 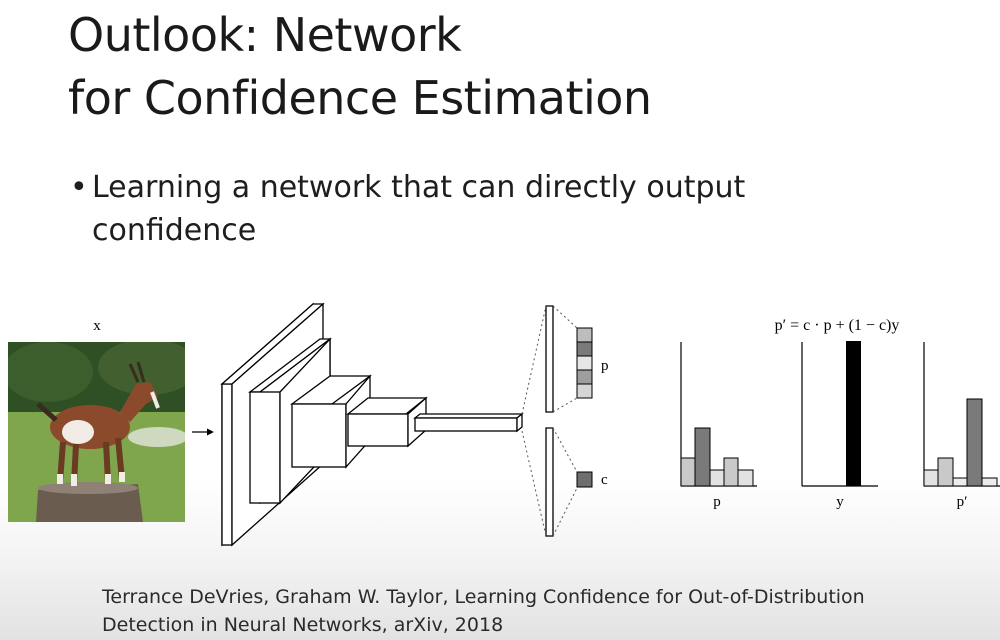 I want to click on conv-layers, so click(x=372, y=424).